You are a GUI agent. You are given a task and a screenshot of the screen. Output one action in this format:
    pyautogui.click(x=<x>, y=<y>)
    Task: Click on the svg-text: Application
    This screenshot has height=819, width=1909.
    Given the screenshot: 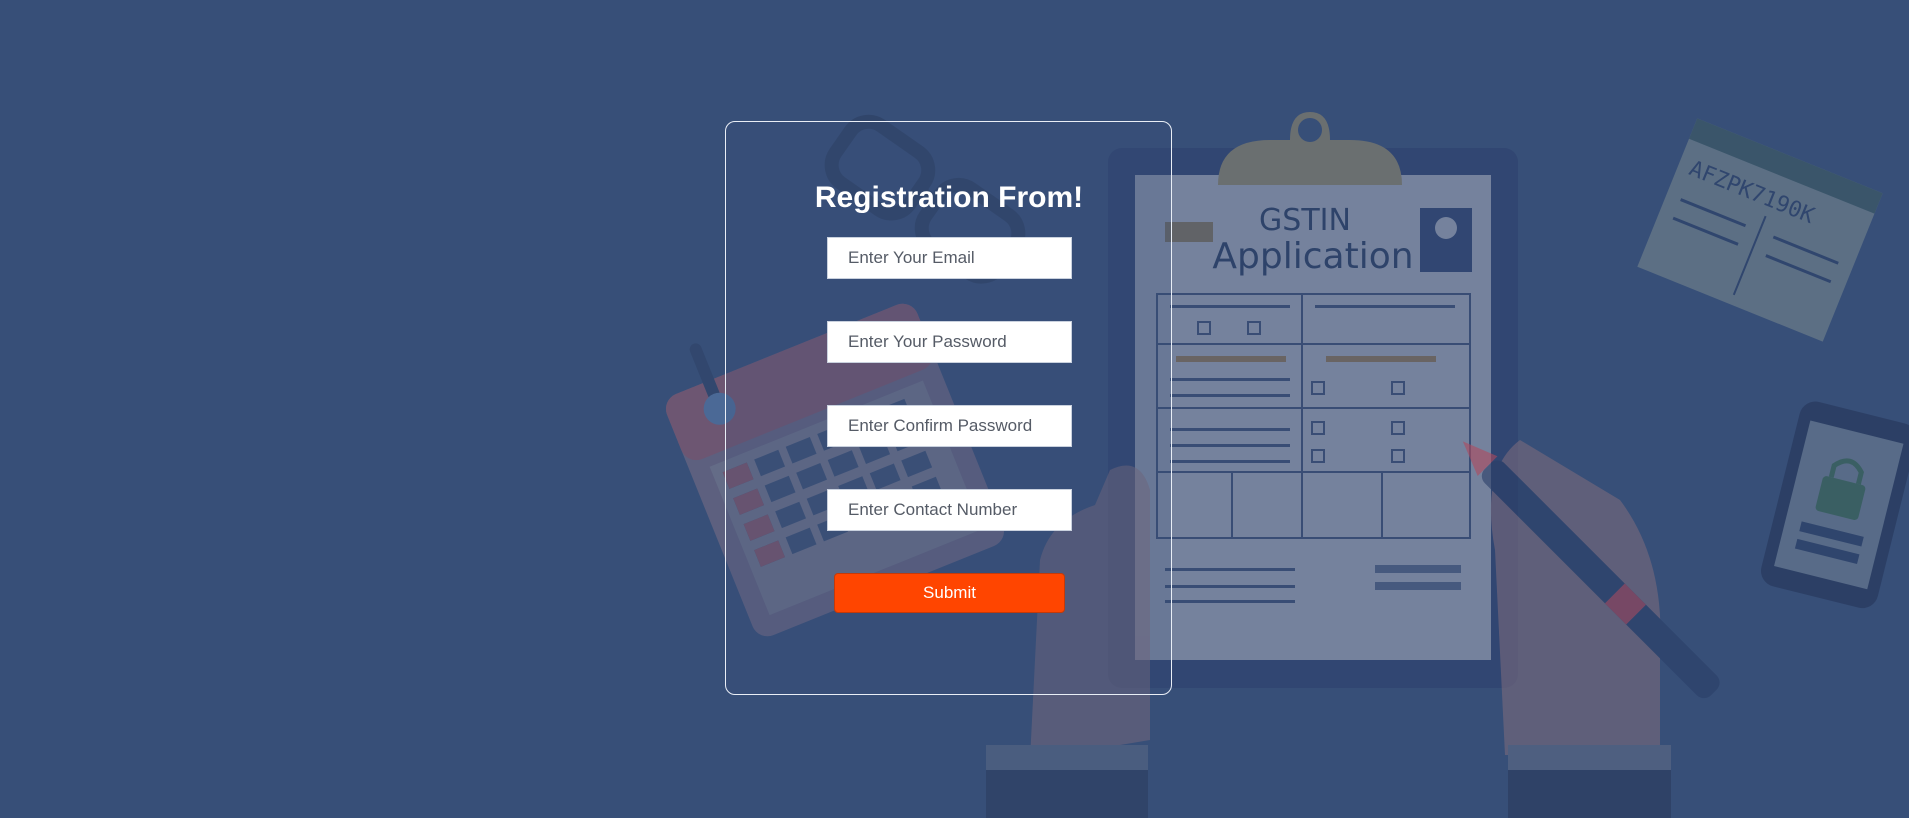 What is the action you would take?
    pyautogui.click(x=1312, y=256)
    